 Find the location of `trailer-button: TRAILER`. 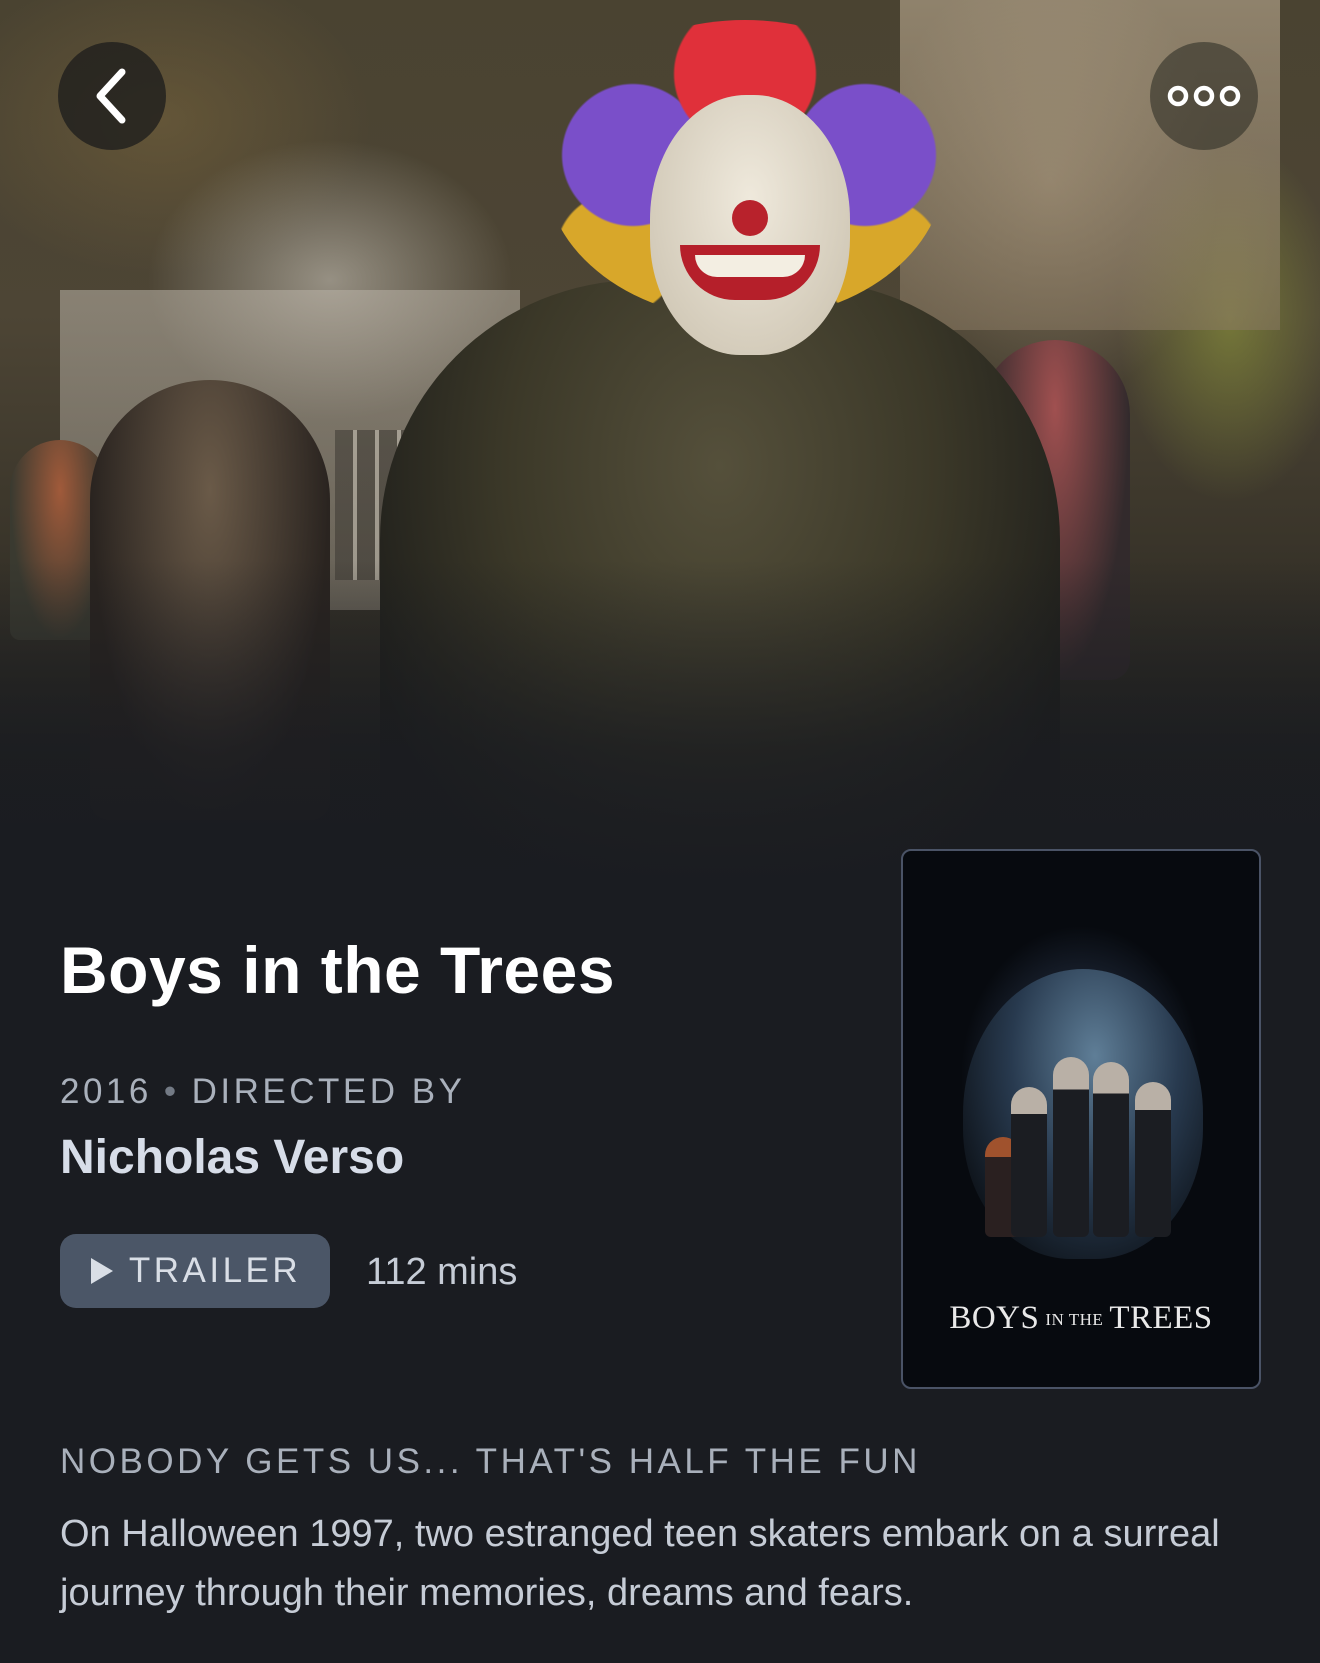

trailer-button: TRAILER is located at coordinates (195, 1271).